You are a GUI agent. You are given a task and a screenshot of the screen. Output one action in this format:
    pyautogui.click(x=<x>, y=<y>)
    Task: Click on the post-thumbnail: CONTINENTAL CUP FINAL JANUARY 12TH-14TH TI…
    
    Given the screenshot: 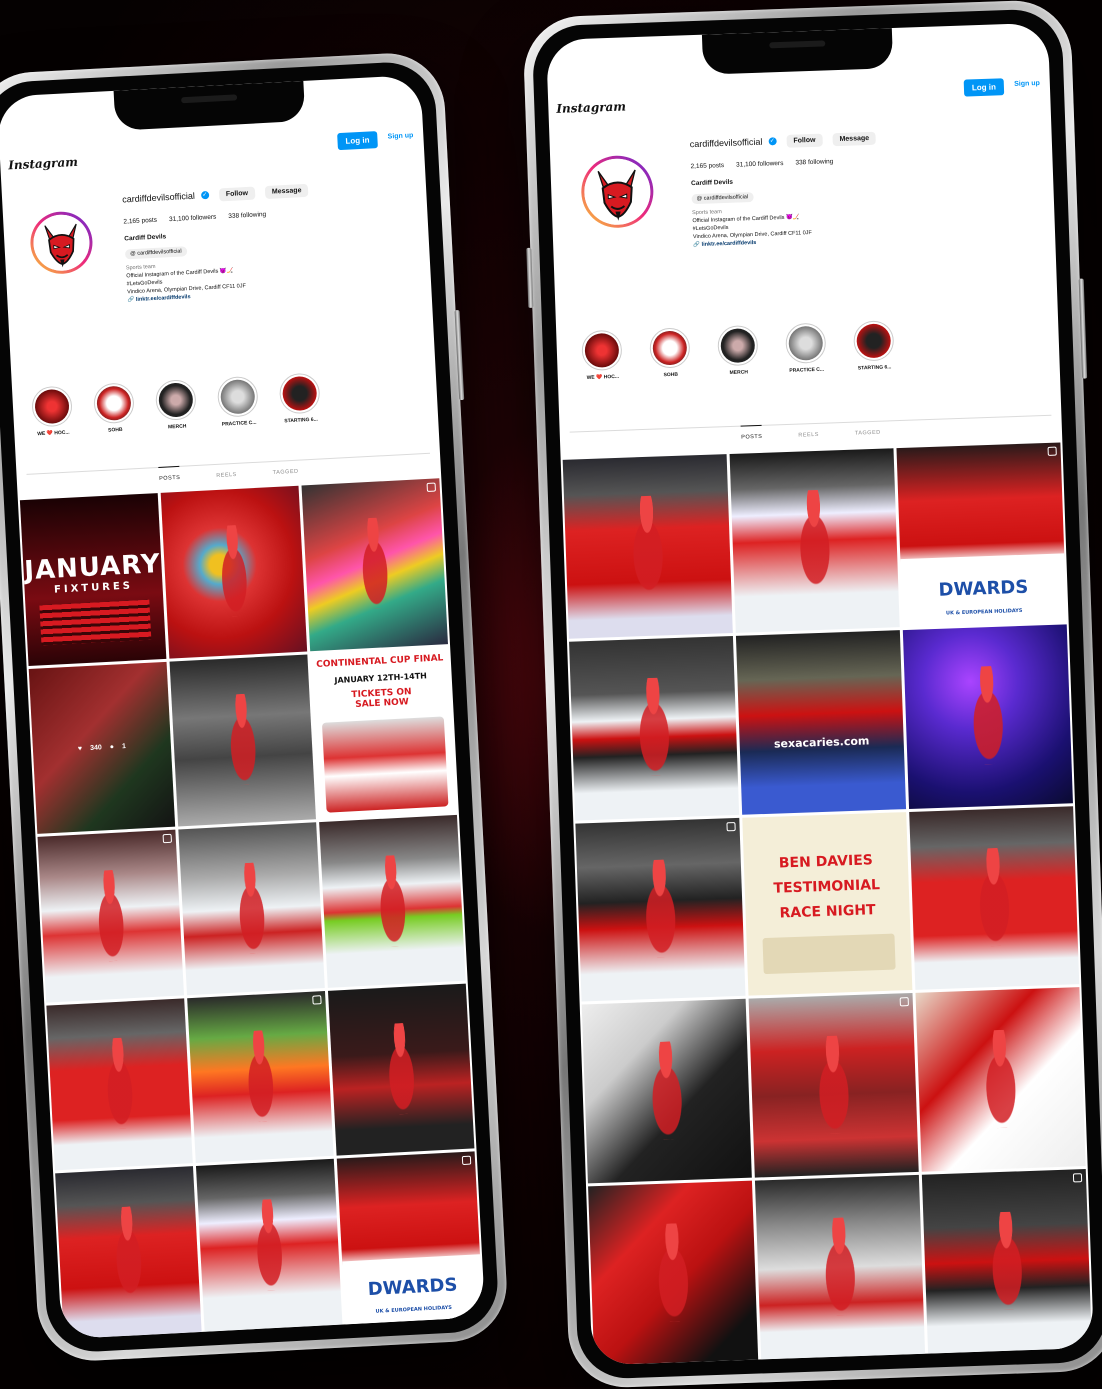 What is the action you would take?
    pyautogui.click(x=383, y=733)
    